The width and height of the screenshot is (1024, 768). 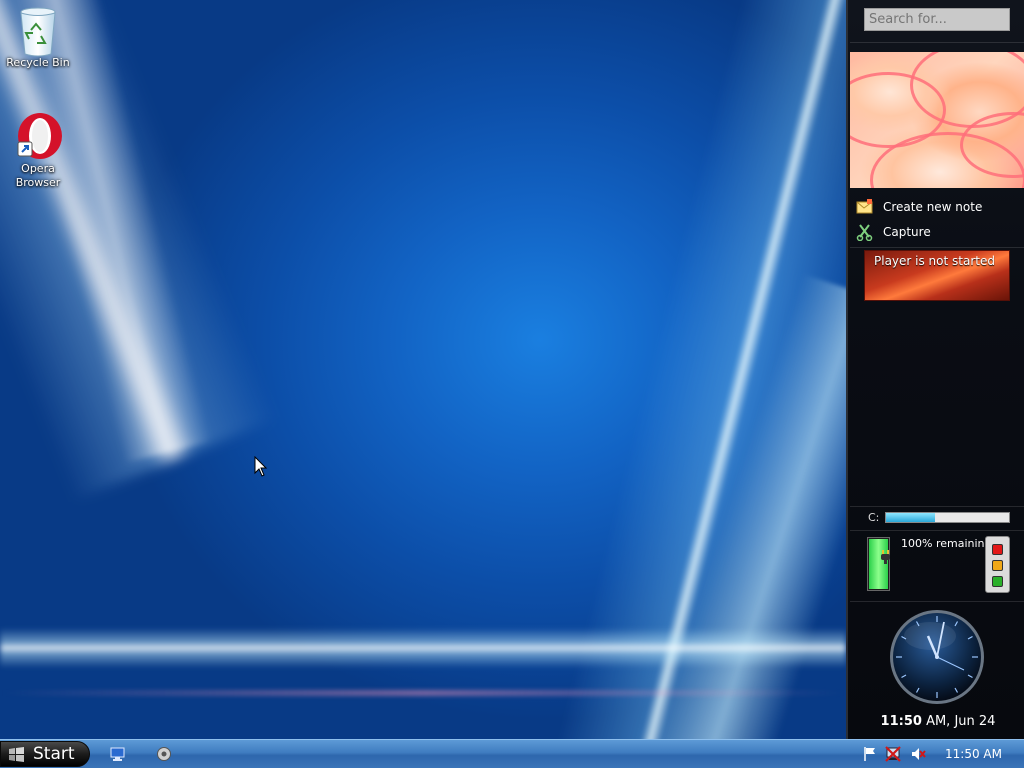 I want to click on recycle-bin-icon, so click(x=38, y=31).